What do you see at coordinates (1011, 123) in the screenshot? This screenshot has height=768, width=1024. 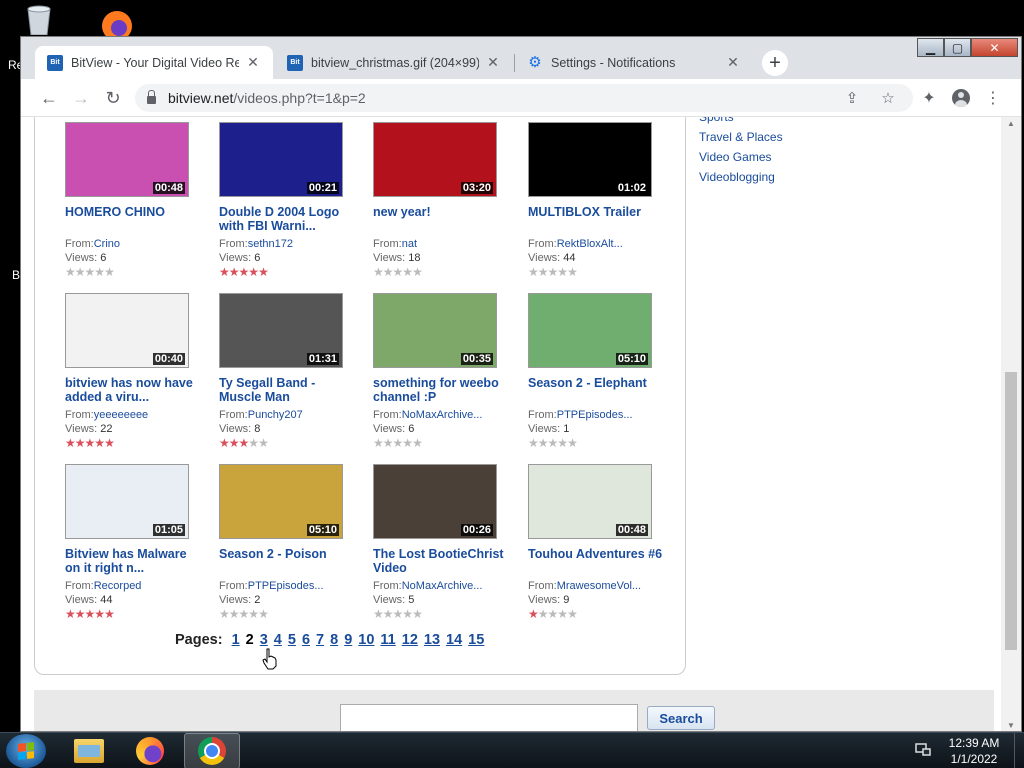 I see `scroll-up-arrow-icon: ▲` at bounding box center [1011, 123].